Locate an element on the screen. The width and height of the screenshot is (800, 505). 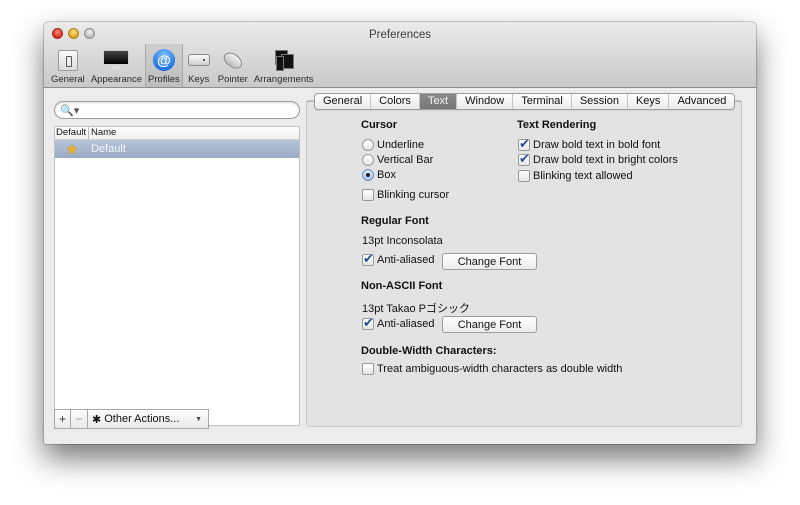
cursor-vertical-bar-radio: Vertical Bar is located at coordinates (397, 160).